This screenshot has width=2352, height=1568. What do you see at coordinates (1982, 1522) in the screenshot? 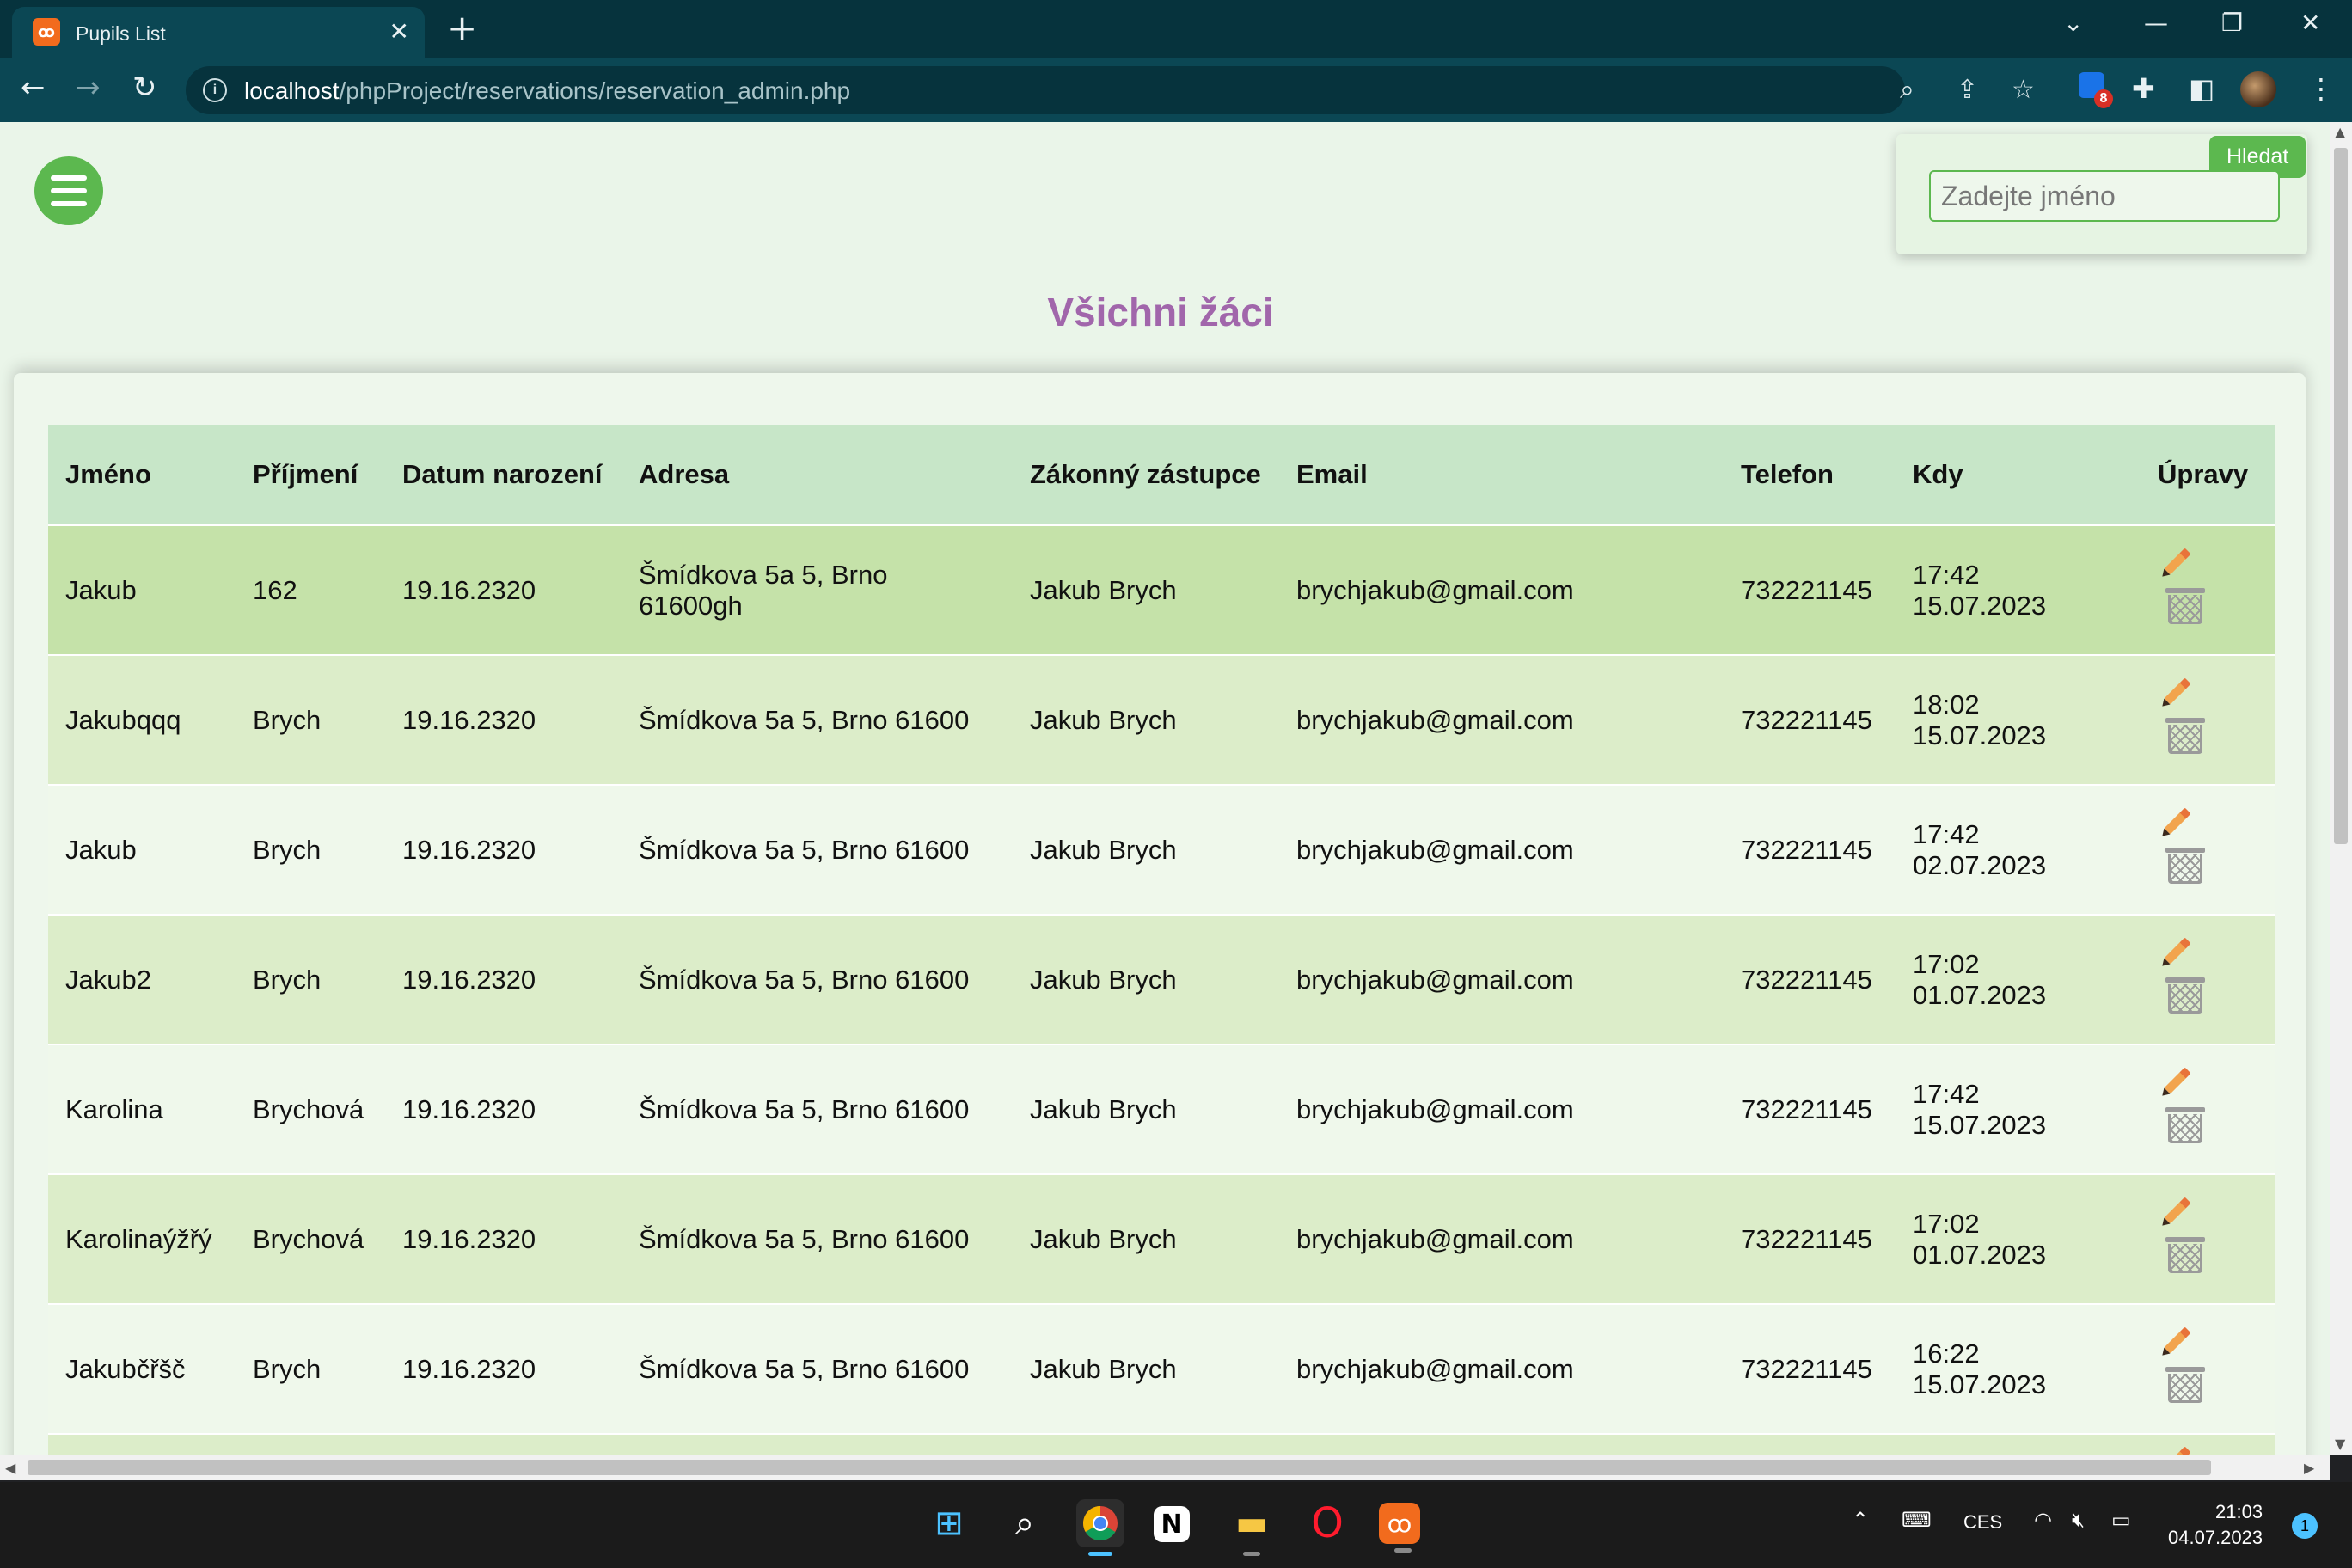
I see `keyboard-layout: CES` at bounding box center [1982, 1522].